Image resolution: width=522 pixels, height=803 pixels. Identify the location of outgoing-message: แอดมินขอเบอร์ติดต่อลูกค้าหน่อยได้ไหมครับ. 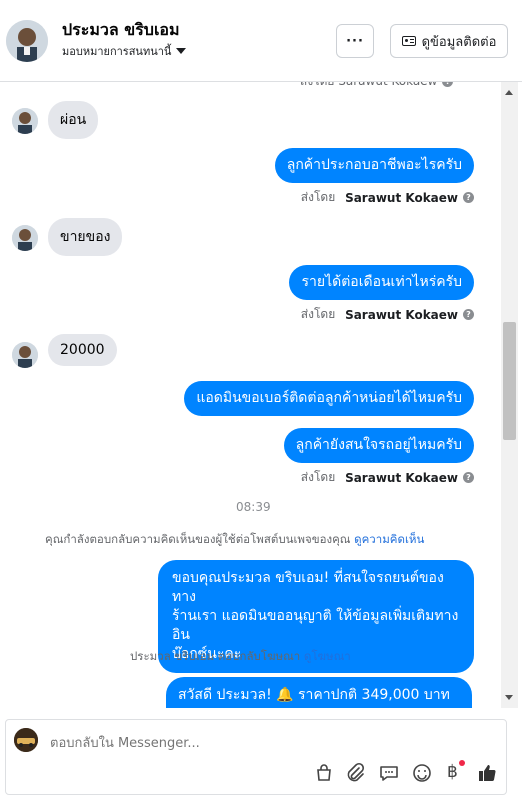
(329, 398).